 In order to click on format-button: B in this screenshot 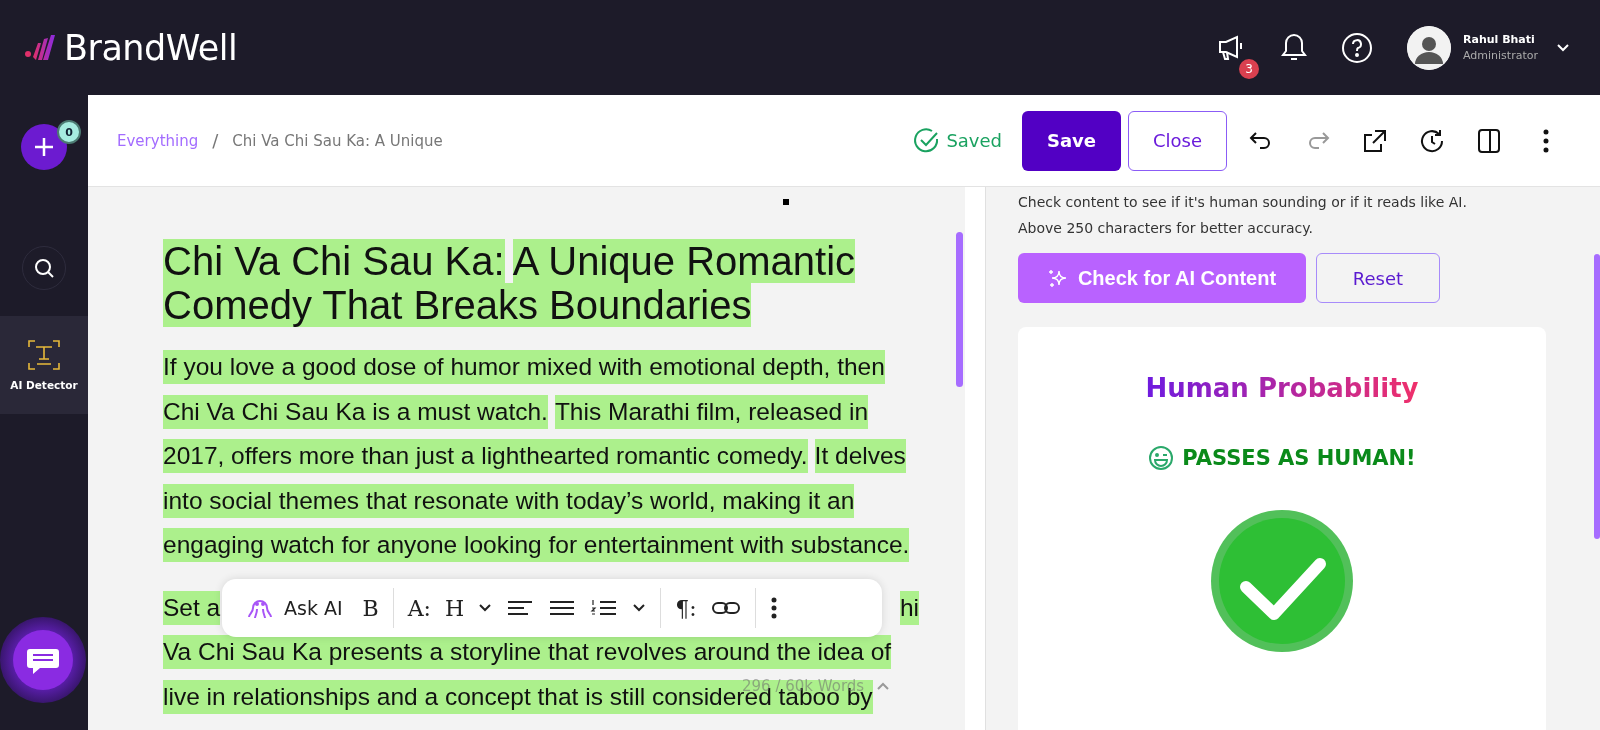, I will do `click(370, 608)`.